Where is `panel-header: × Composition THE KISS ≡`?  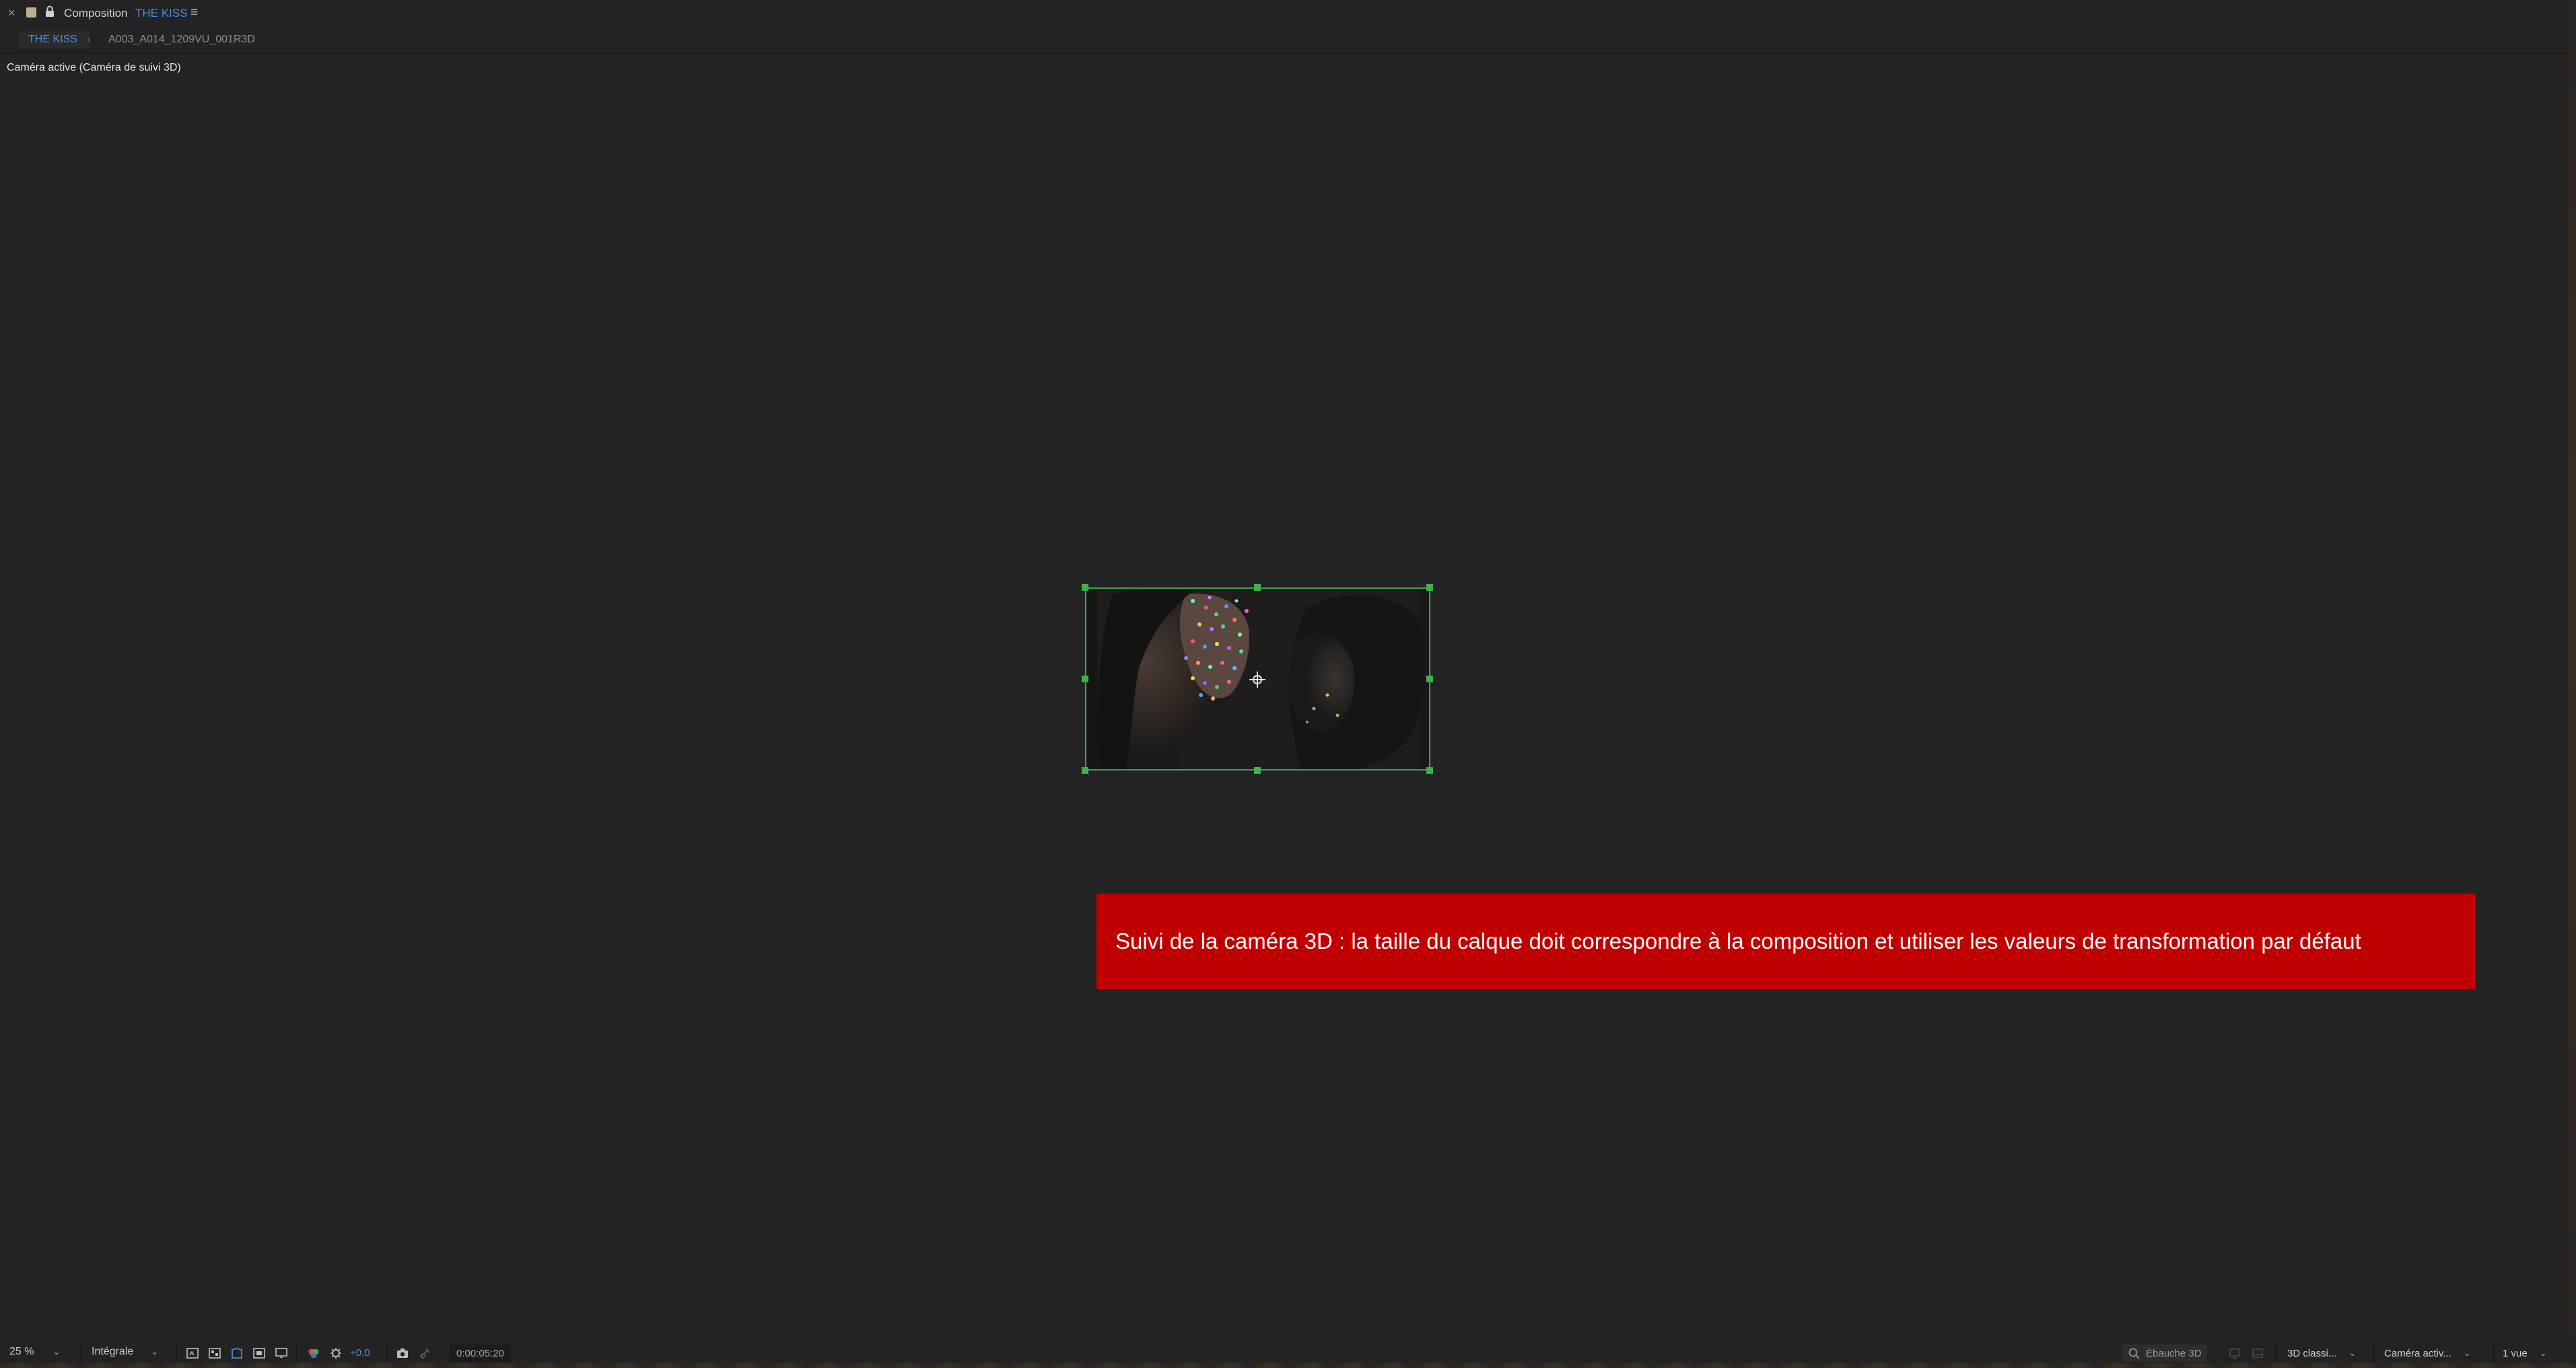 panel-header: × Composition THE KISS ≡ is located at coordinates (1288, 13).